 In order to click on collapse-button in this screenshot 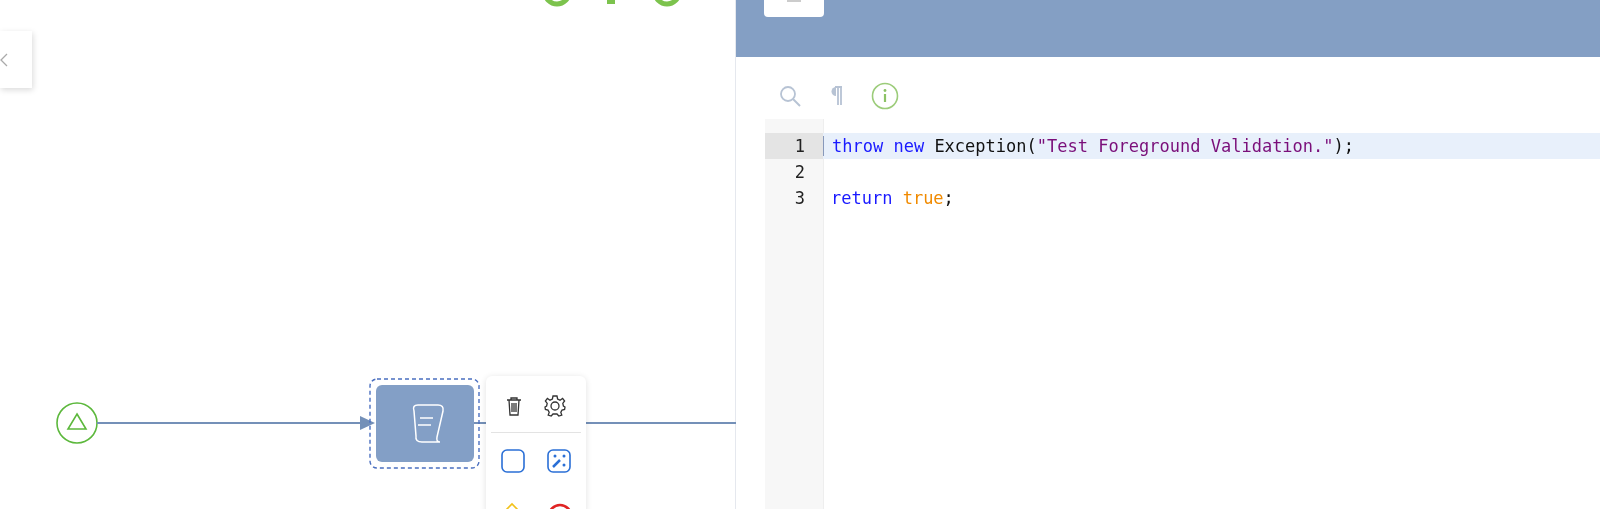, I will do `click(16, 59)`.